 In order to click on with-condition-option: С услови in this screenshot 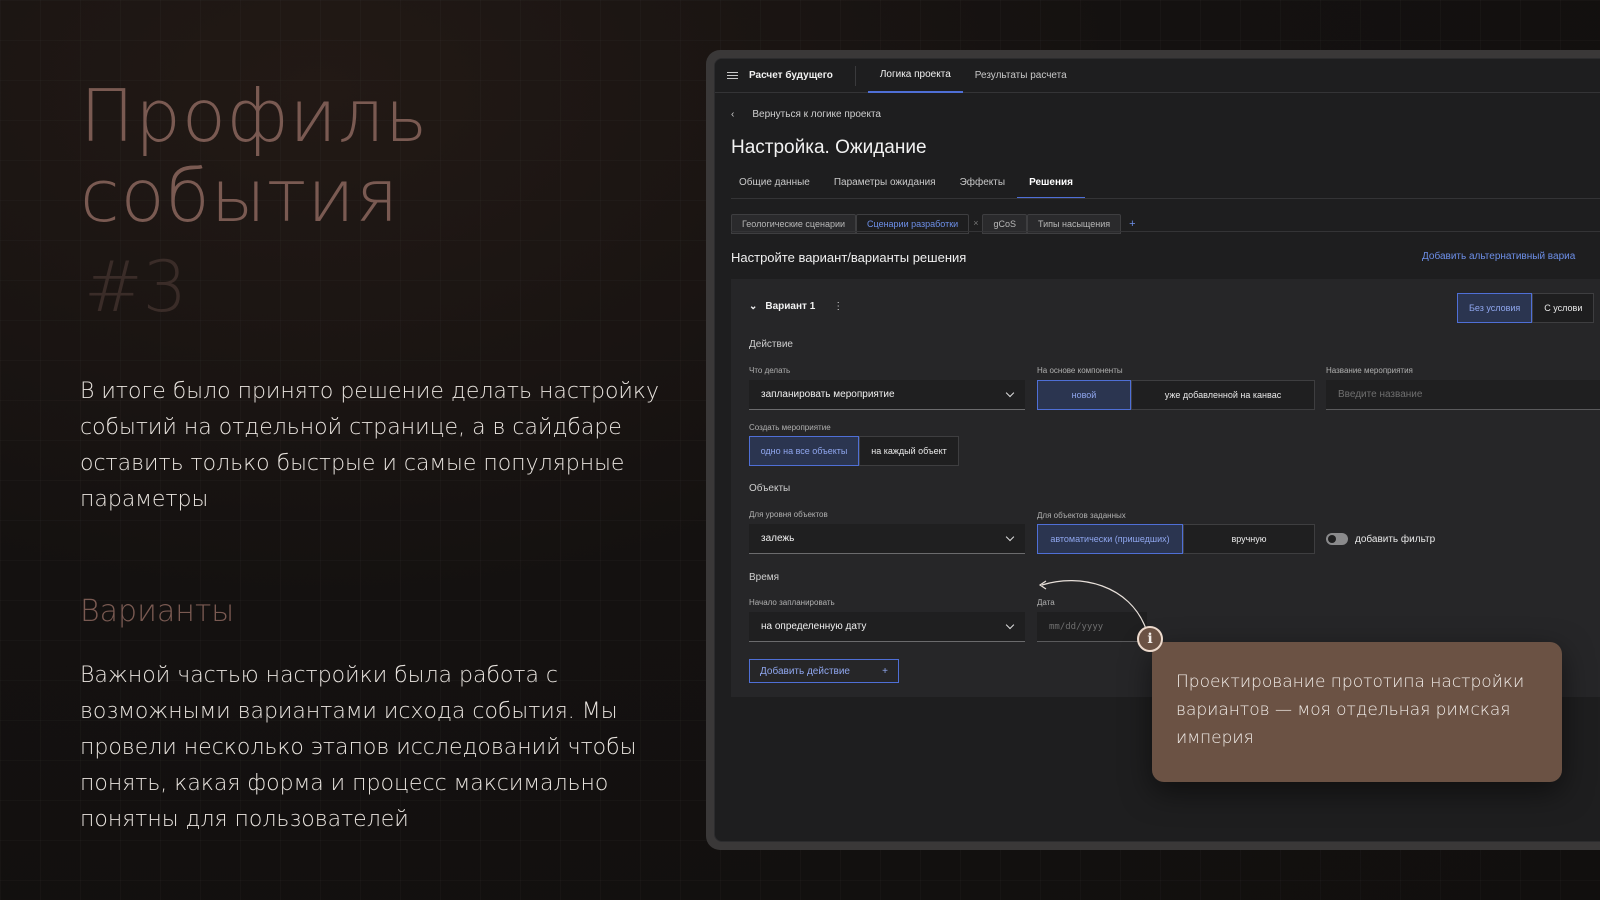, I will do `click(1563, 308)`.